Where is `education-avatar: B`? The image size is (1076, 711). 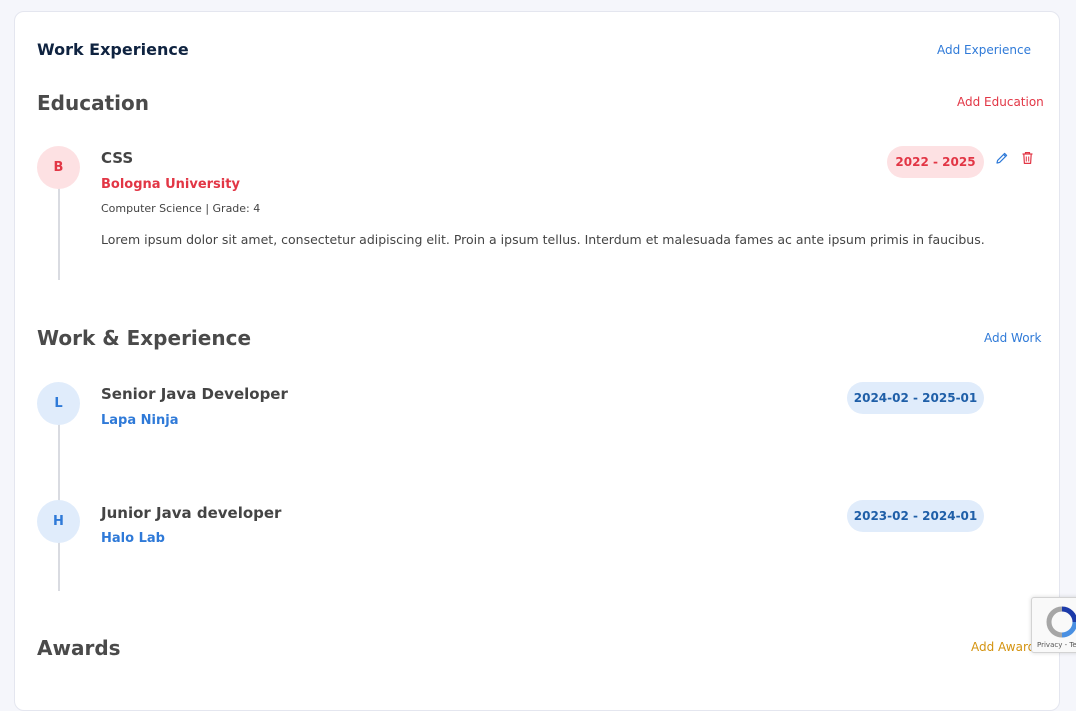
education-avatar: B is located at coordinates (58, 167).